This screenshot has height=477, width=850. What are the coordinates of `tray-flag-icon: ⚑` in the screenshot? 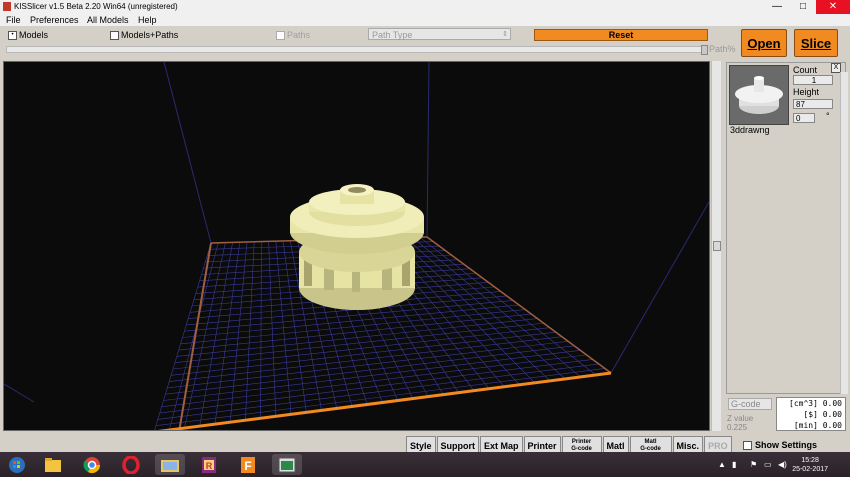 It's located at (753, 464).